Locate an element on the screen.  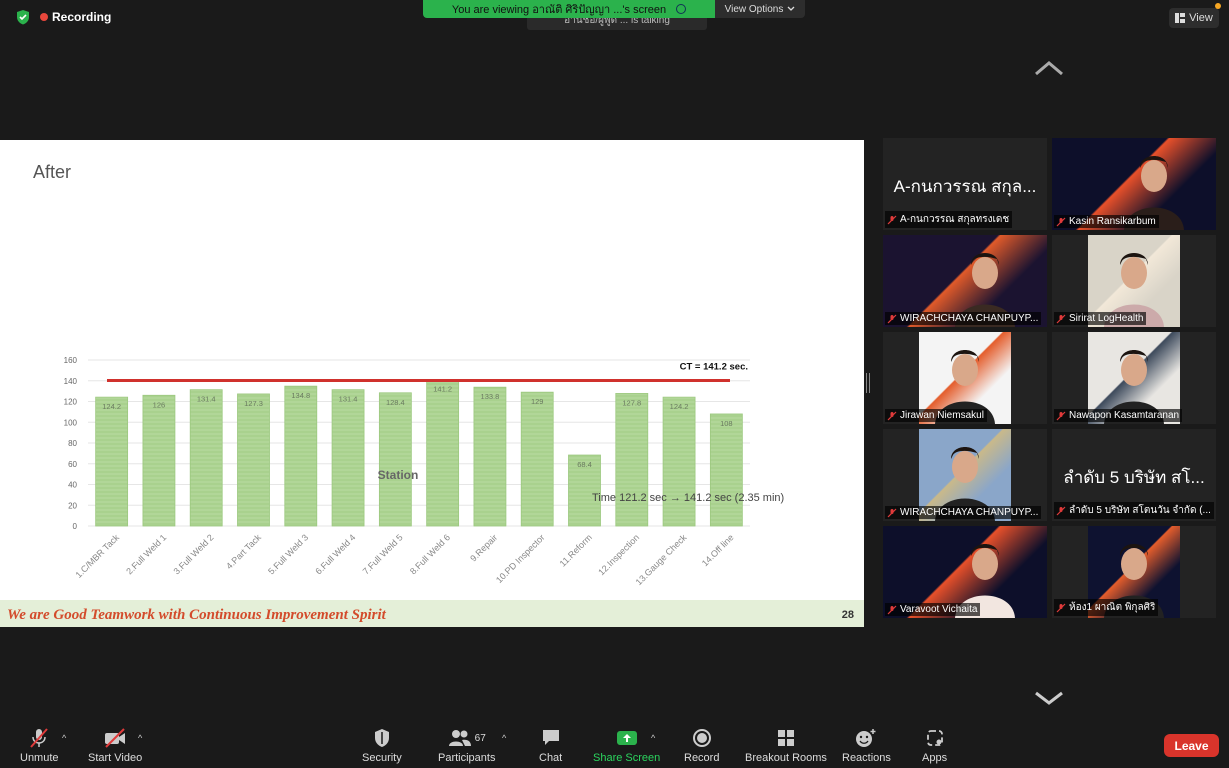
participant-name-text: Jirawan Niemsakul is located at coordinates (942, 415).